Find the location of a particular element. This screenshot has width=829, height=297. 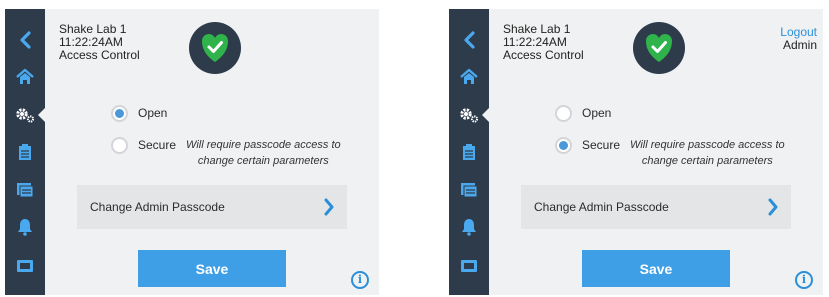

user-name: Admin is located at coordinates (799, 45).